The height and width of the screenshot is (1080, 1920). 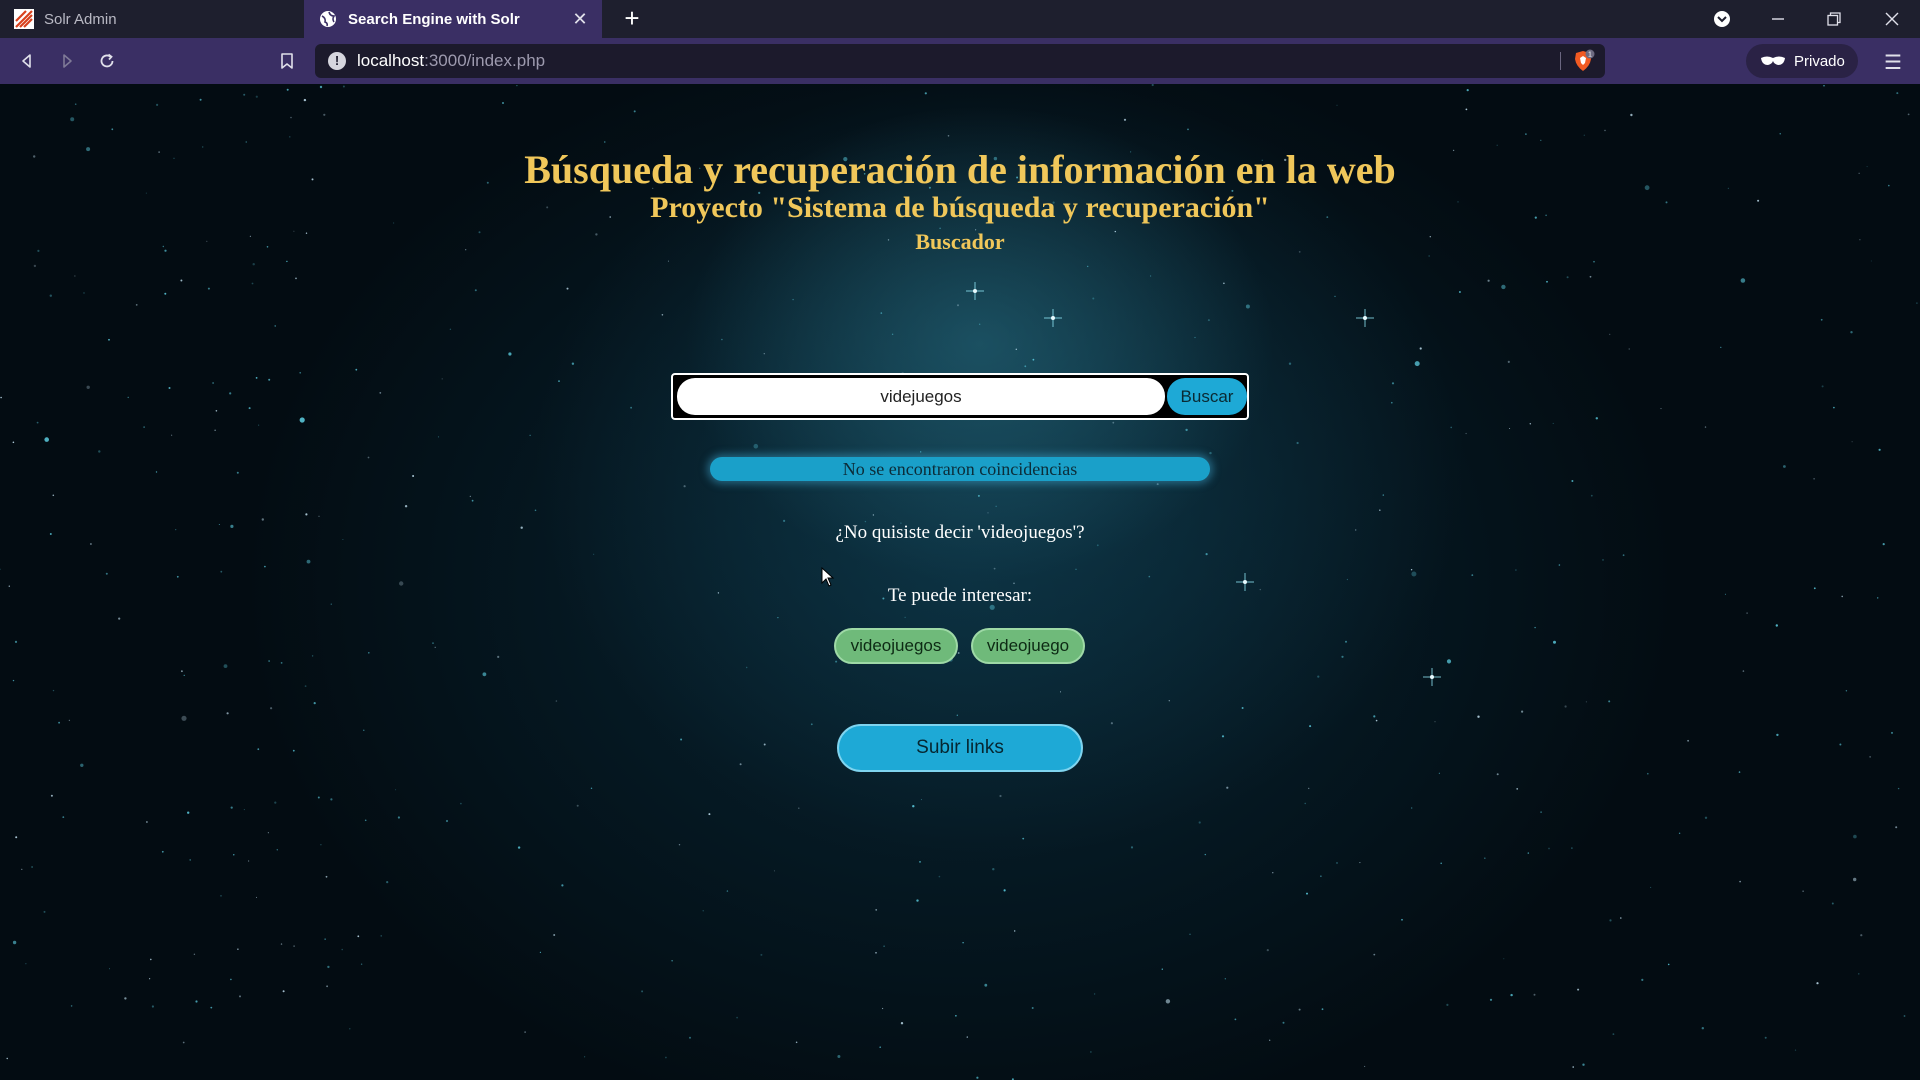 What do you see at coordinates (391, 60) in the screenshot?
I see `url-host: localhost` at bounding box center [391, 60].